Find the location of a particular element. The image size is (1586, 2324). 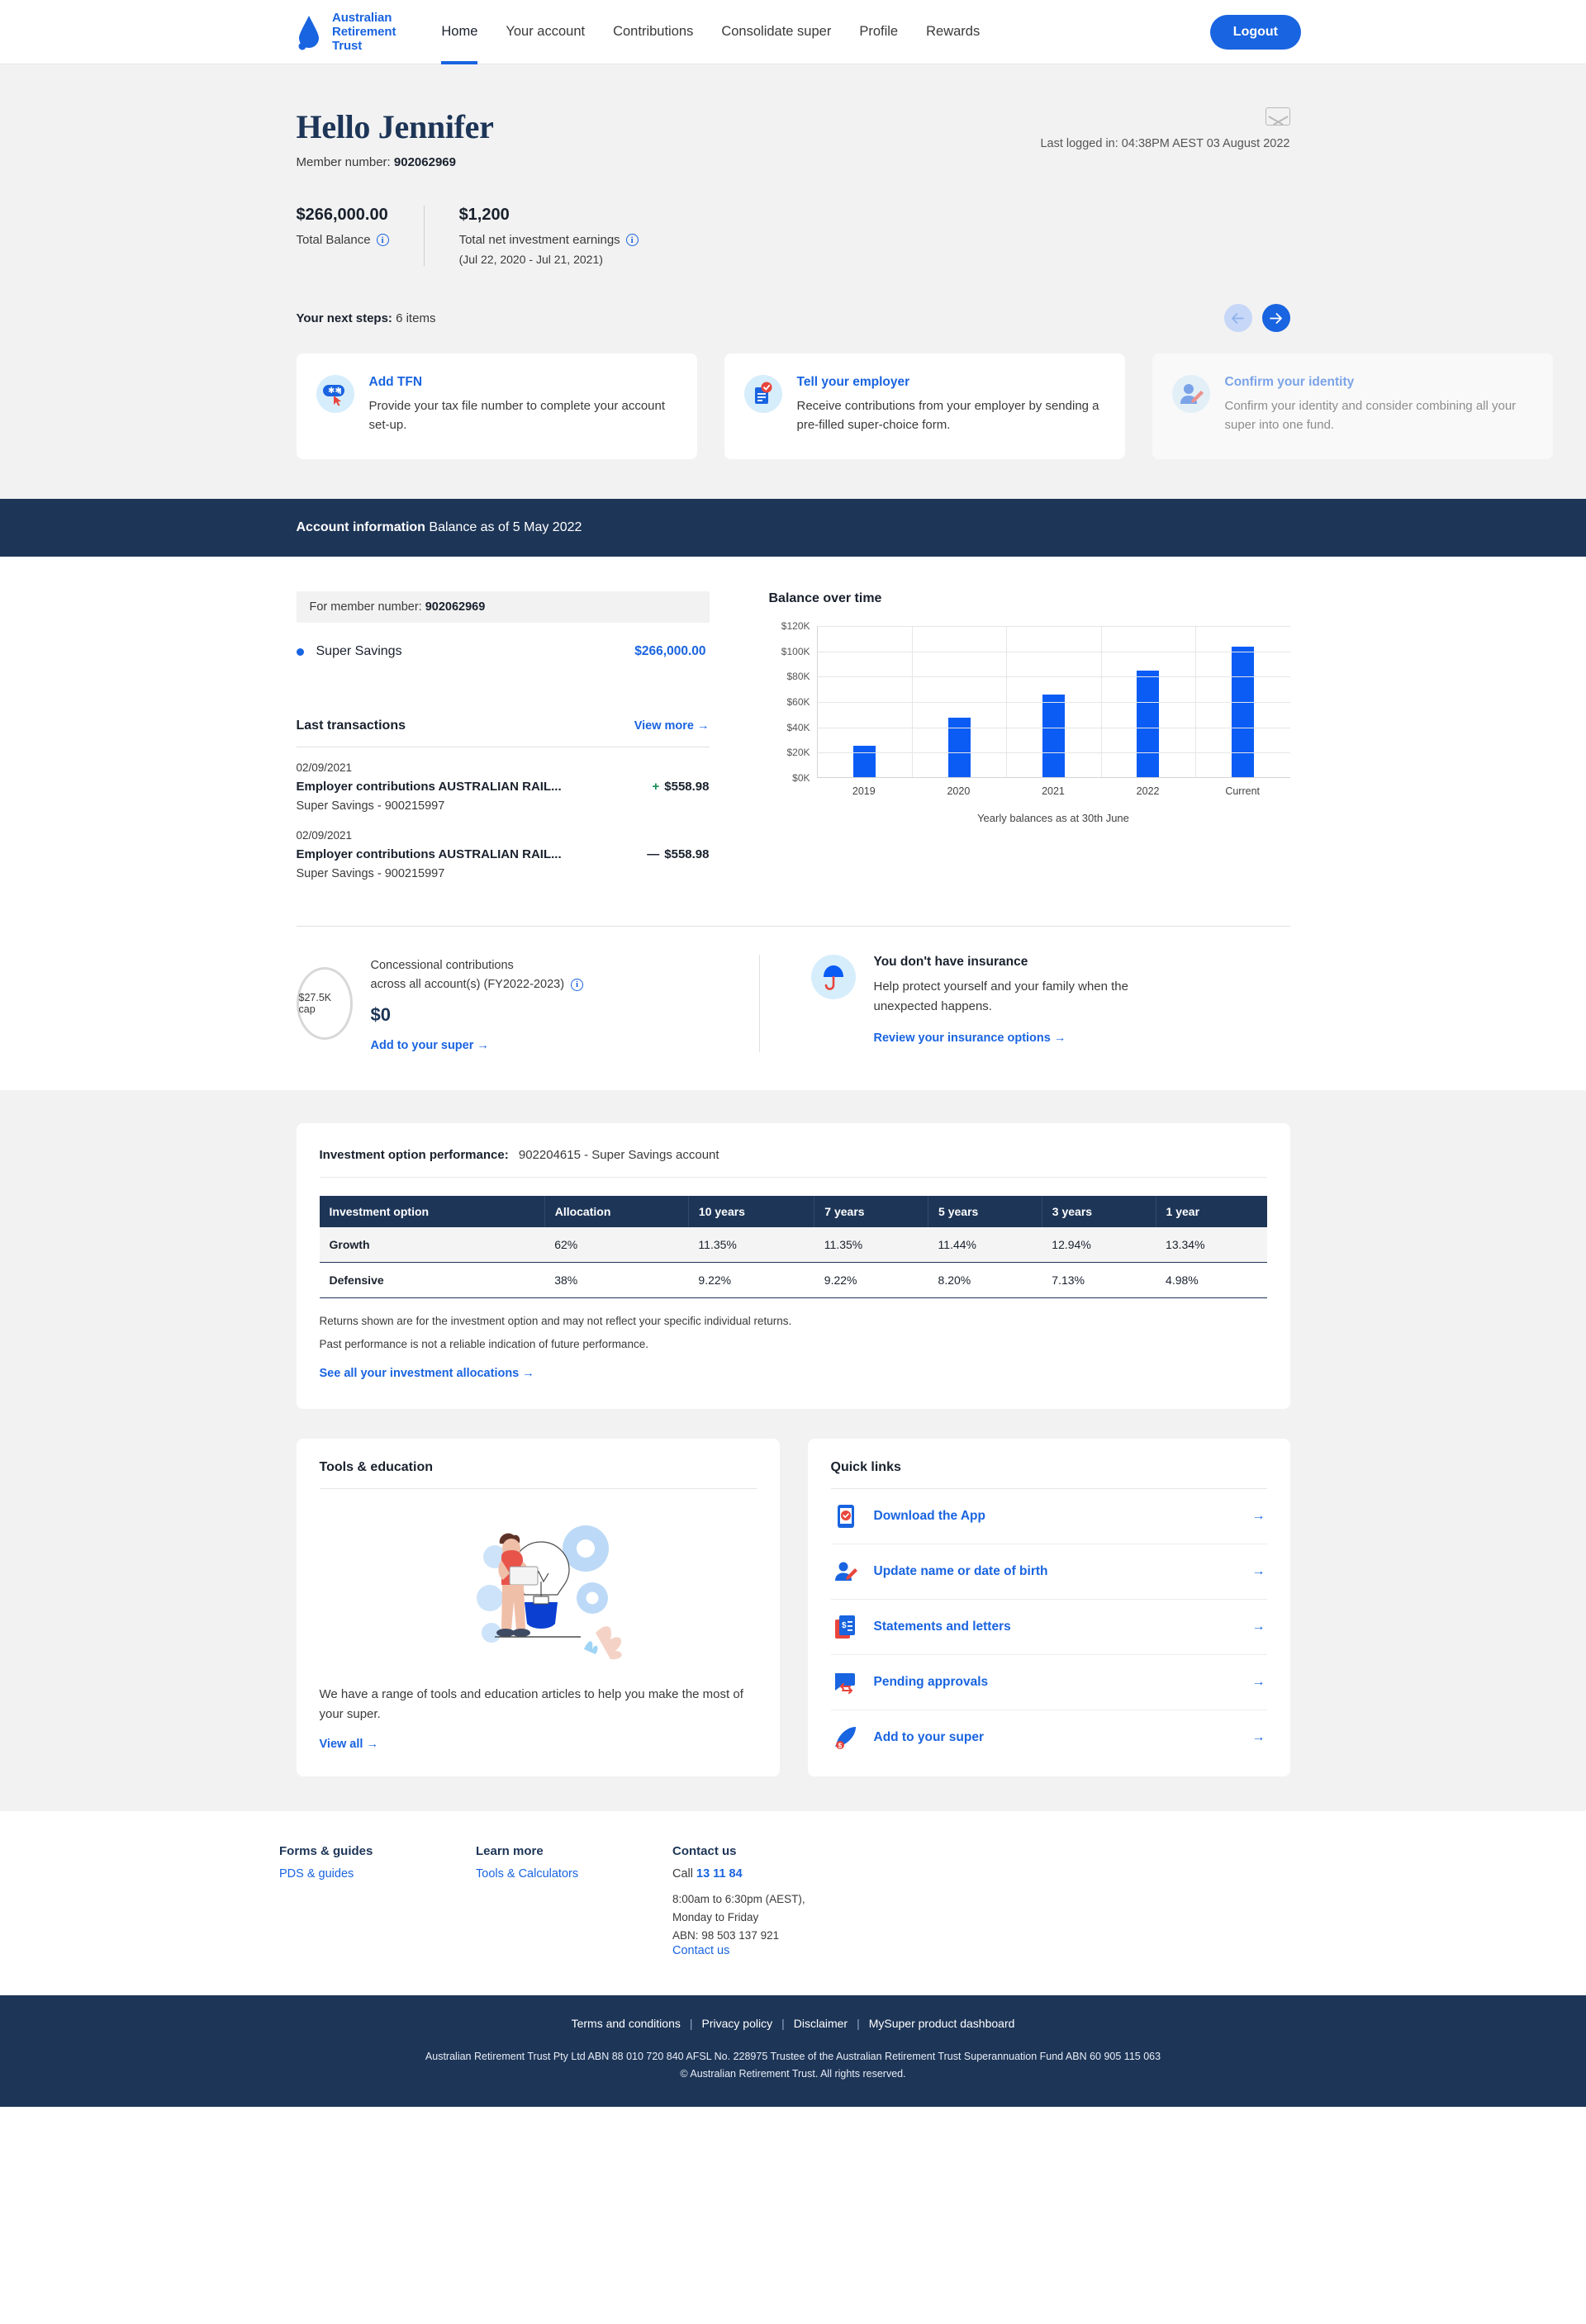

total-balance-label-text: Total Balance is located at coordinates (333, 240).